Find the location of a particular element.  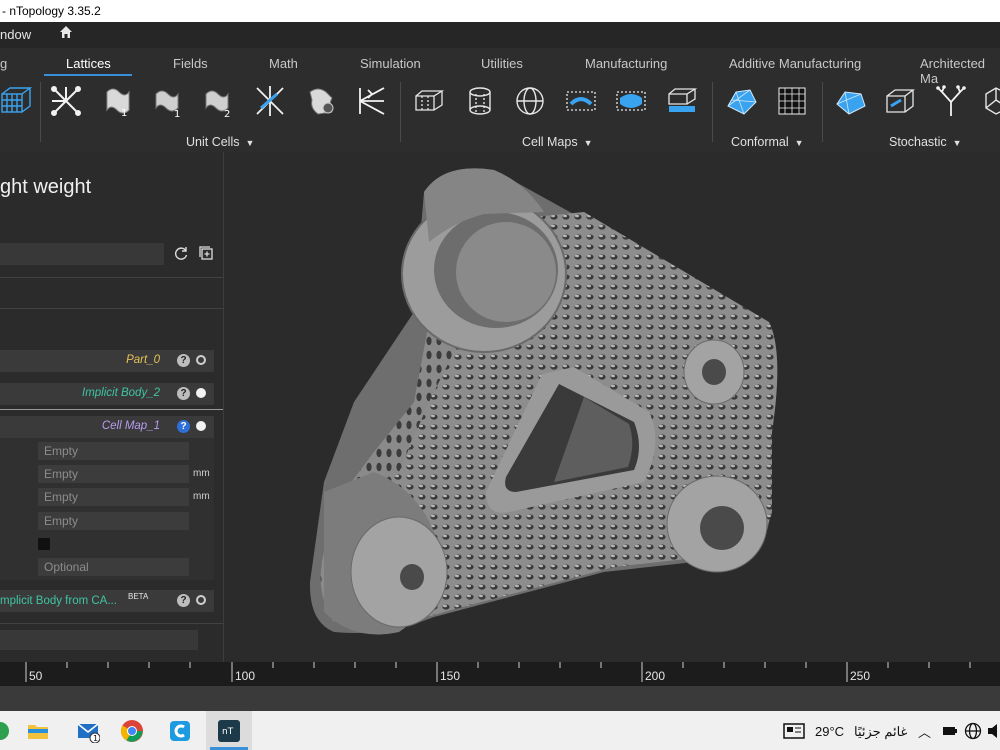

file-explorer-icon is located at coordinates (38, 731).